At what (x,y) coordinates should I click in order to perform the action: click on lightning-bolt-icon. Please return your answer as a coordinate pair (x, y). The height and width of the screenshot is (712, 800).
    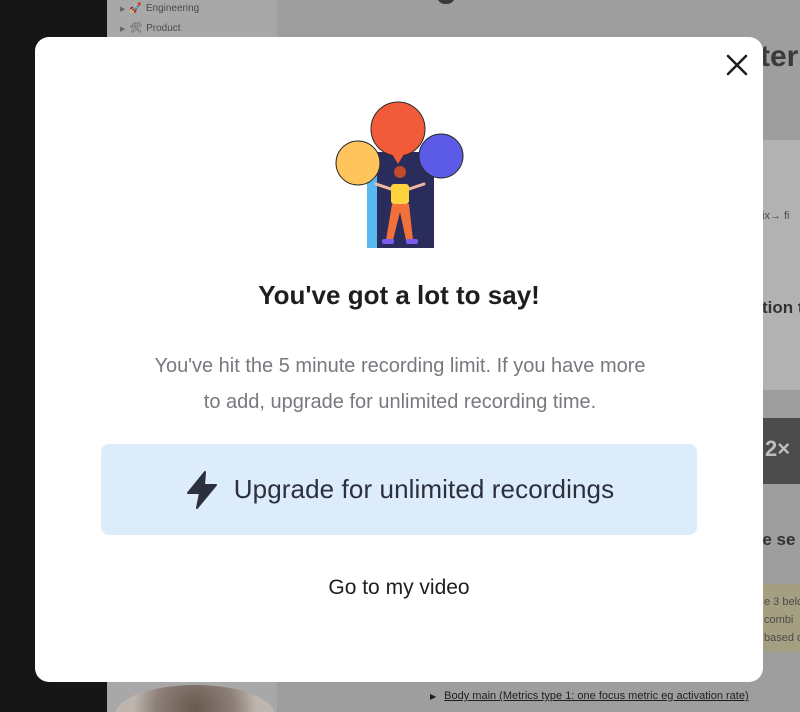
    Looking at the image, I should click on (202, 490).